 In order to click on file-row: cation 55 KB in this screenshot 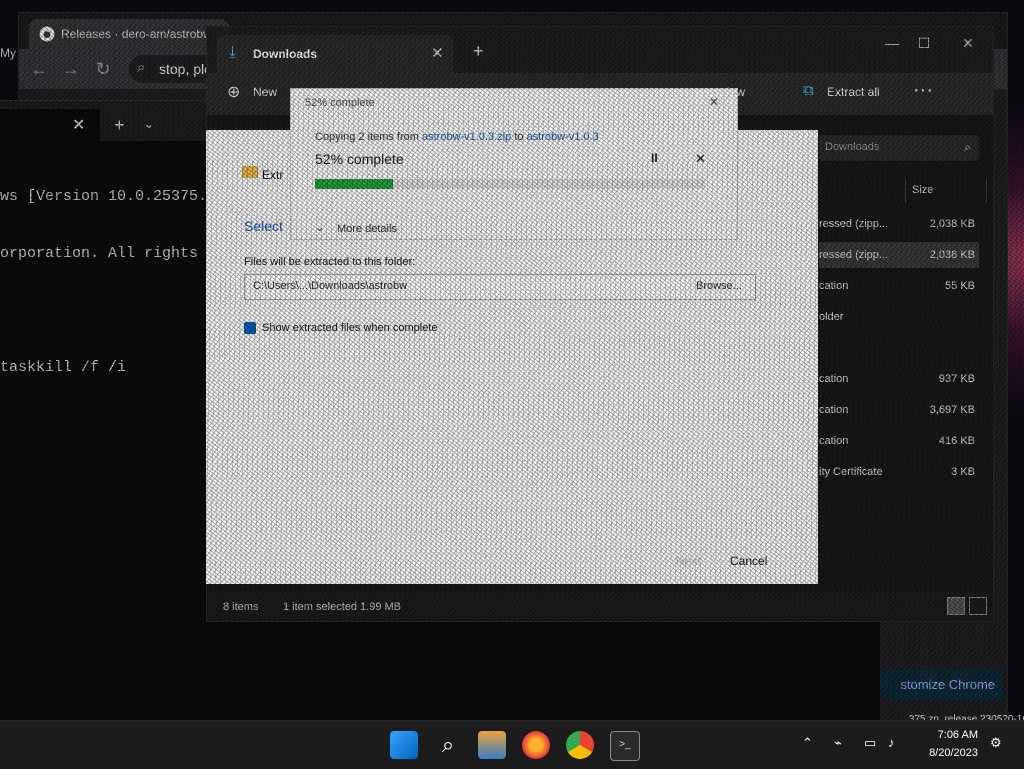, I will do `click(899, 286)`.